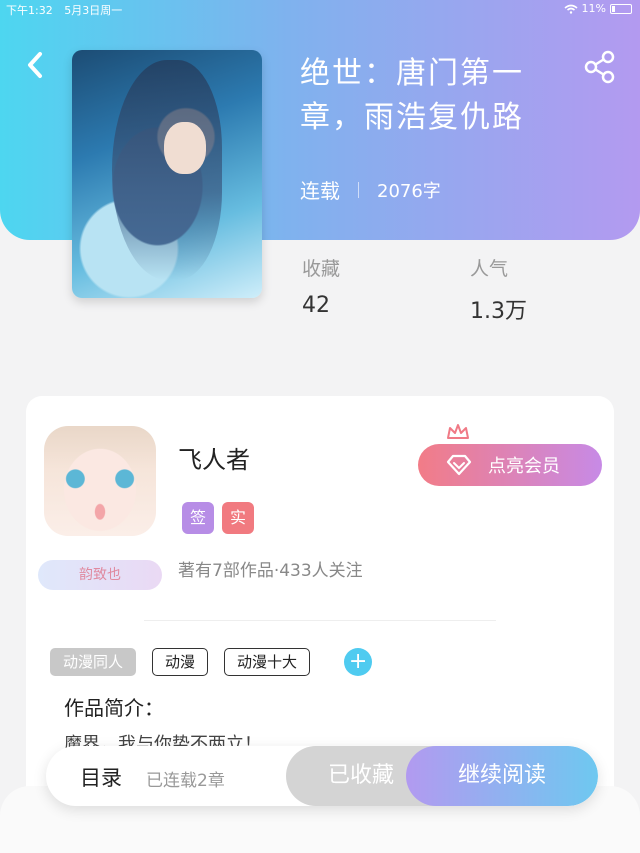 The image size is (640, 853). Describe the element at coordinates (502, 776) in the screenshot. I see `continue-reading-button: 继续阅读` at that location.